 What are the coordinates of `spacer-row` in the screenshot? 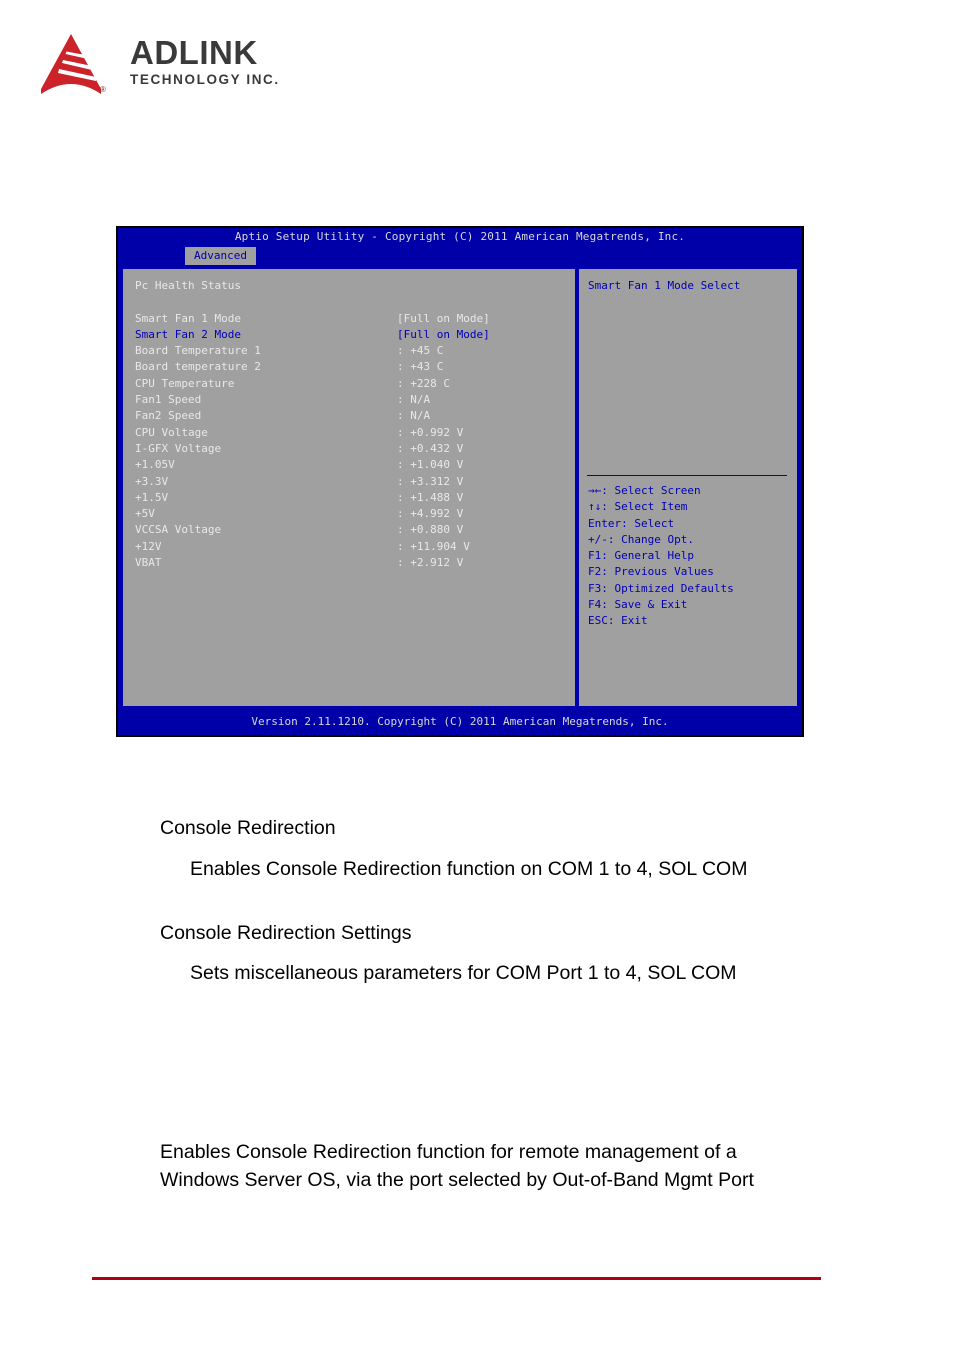 It's located at (351, 303).